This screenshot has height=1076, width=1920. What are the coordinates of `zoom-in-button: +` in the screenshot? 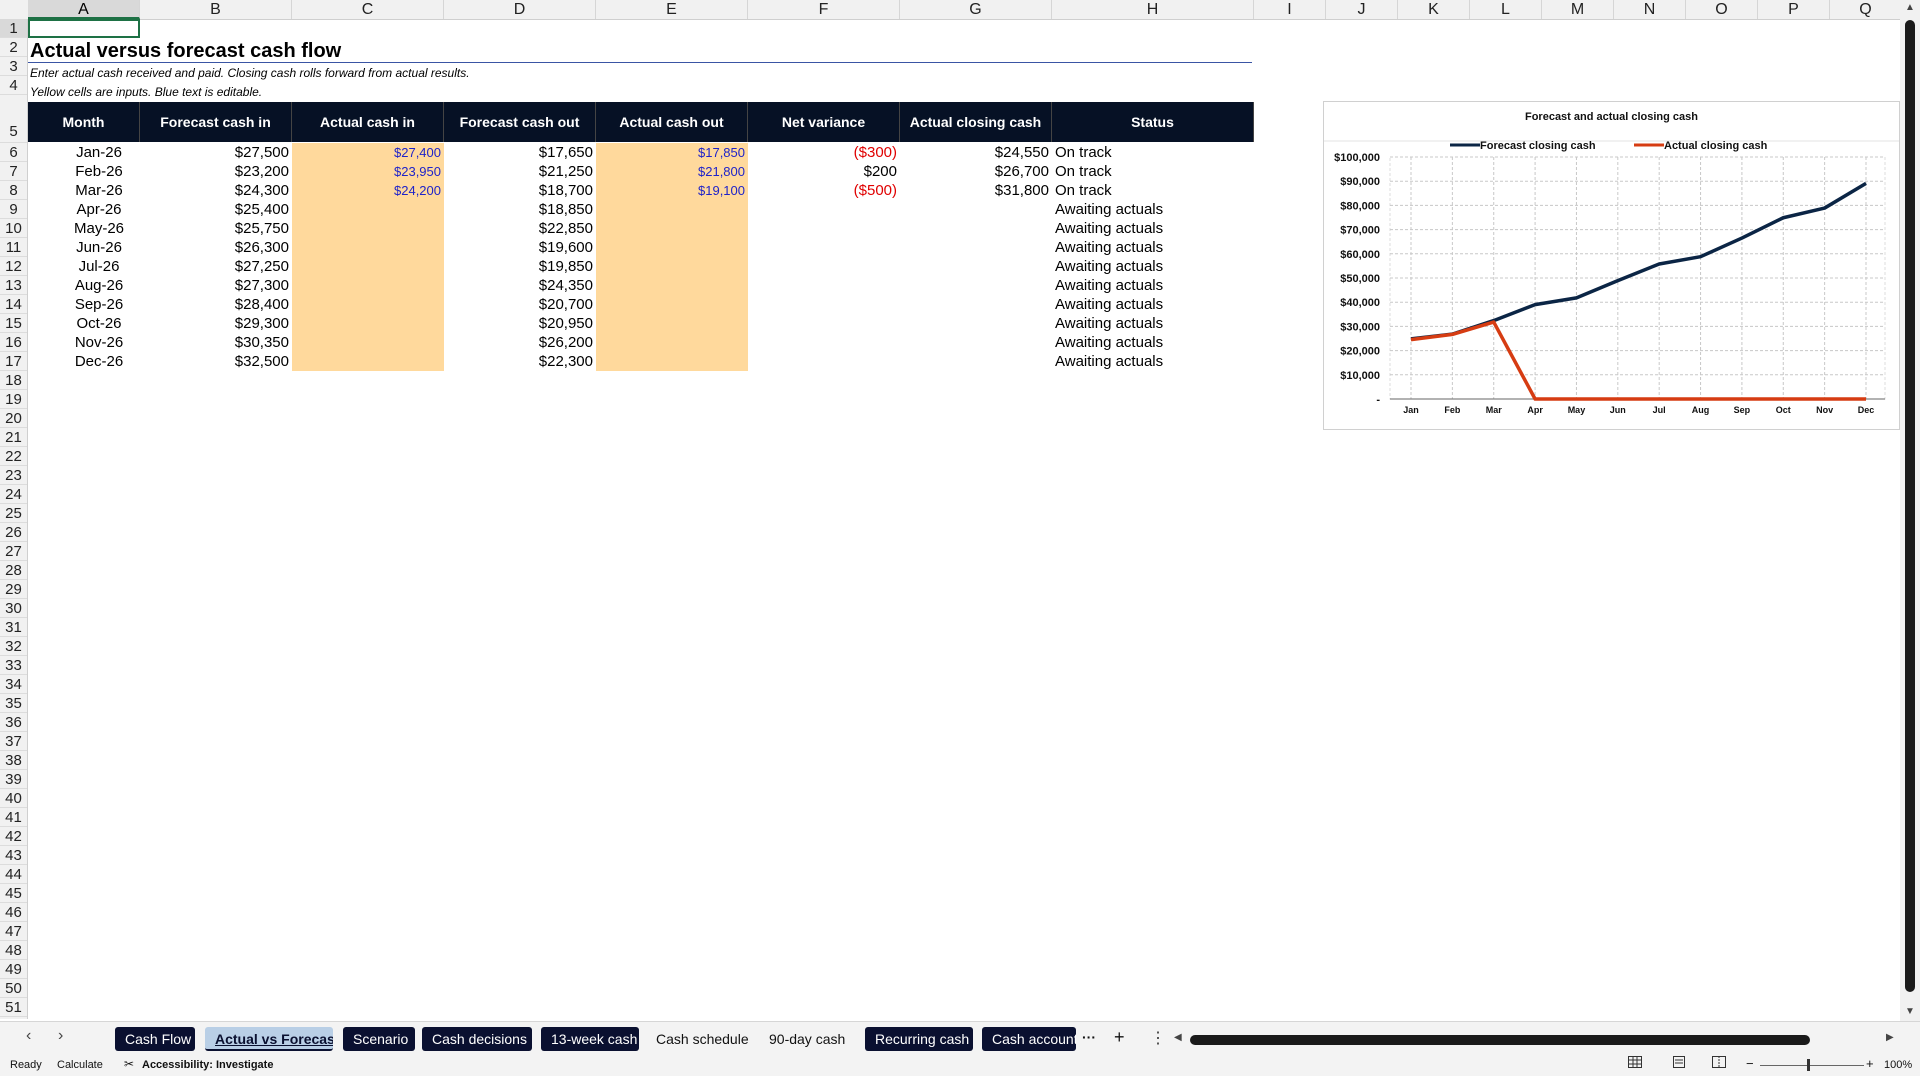 It's located at (1870, 1063).